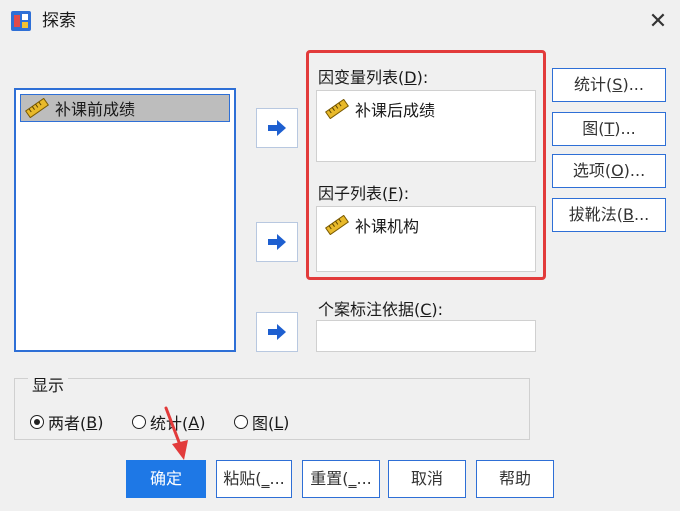 This screenshot has height=511, width=680. I want to click on factor-list-label: 因子列表(F):, so click(364, 193).